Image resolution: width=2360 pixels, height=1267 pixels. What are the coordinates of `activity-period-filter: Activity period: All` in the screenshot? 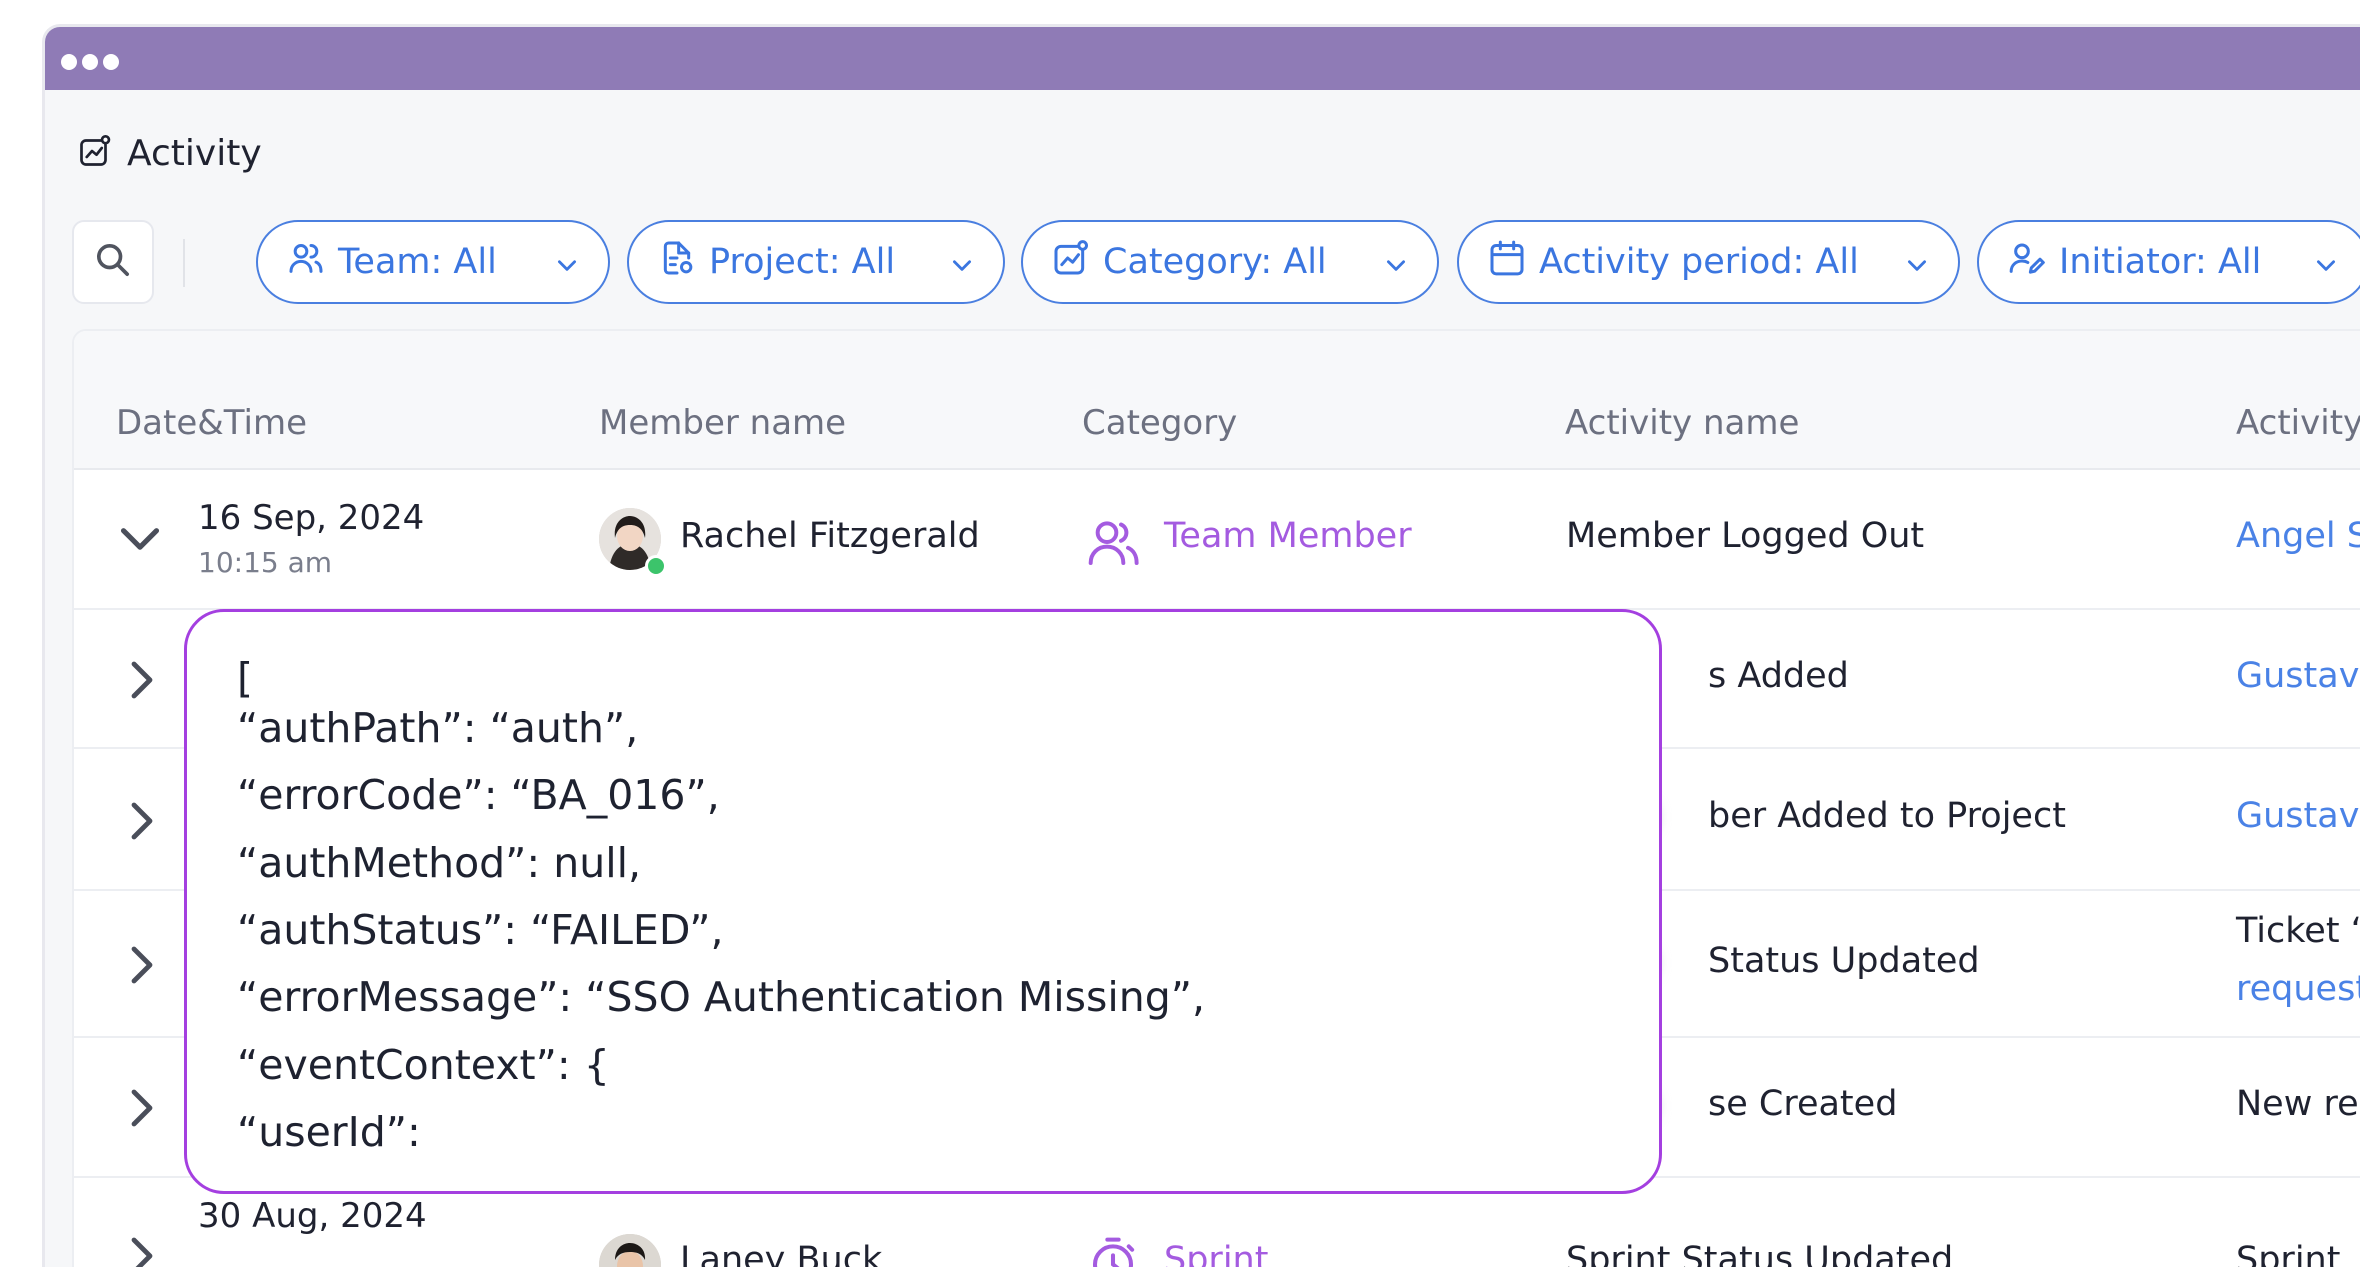 It's located at (1708, 262).